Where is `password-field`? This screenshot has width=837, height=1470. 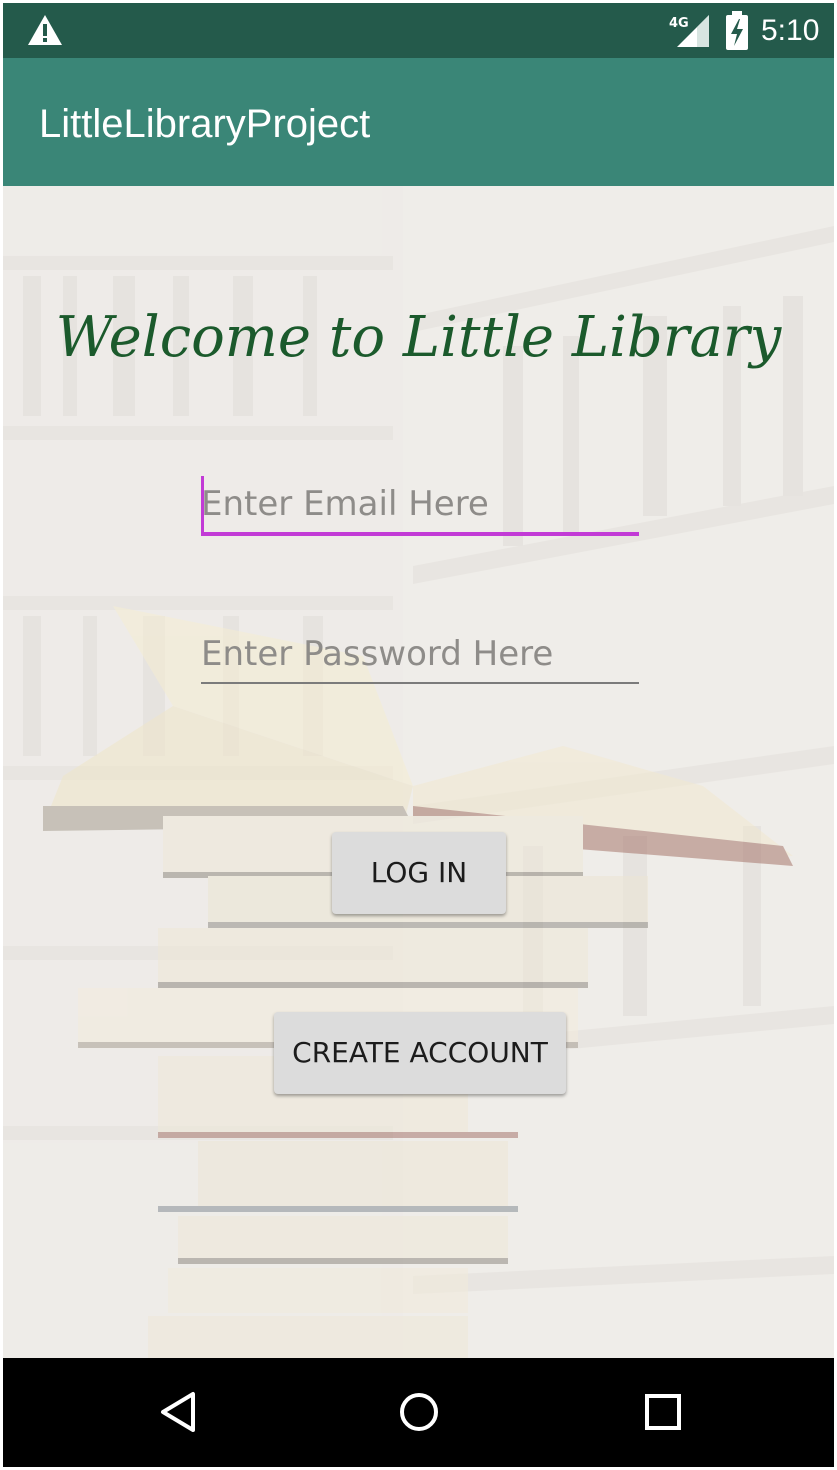
password-field is located at coordinates (420, 656).